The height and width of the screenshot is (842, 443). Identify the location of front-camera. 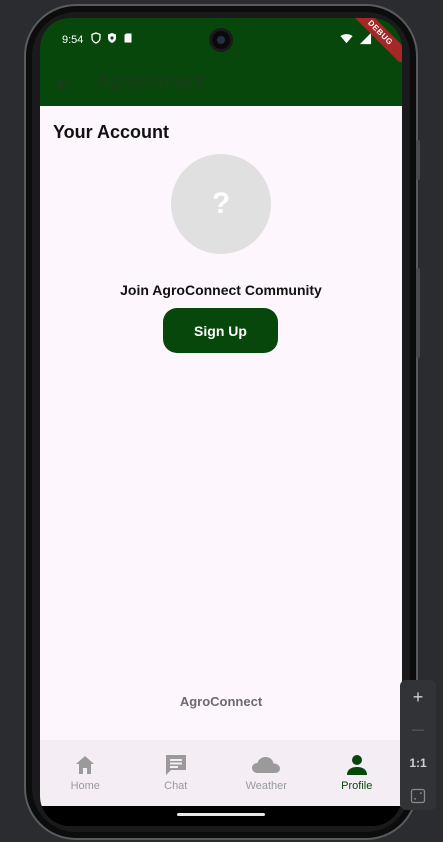
(221, 40).